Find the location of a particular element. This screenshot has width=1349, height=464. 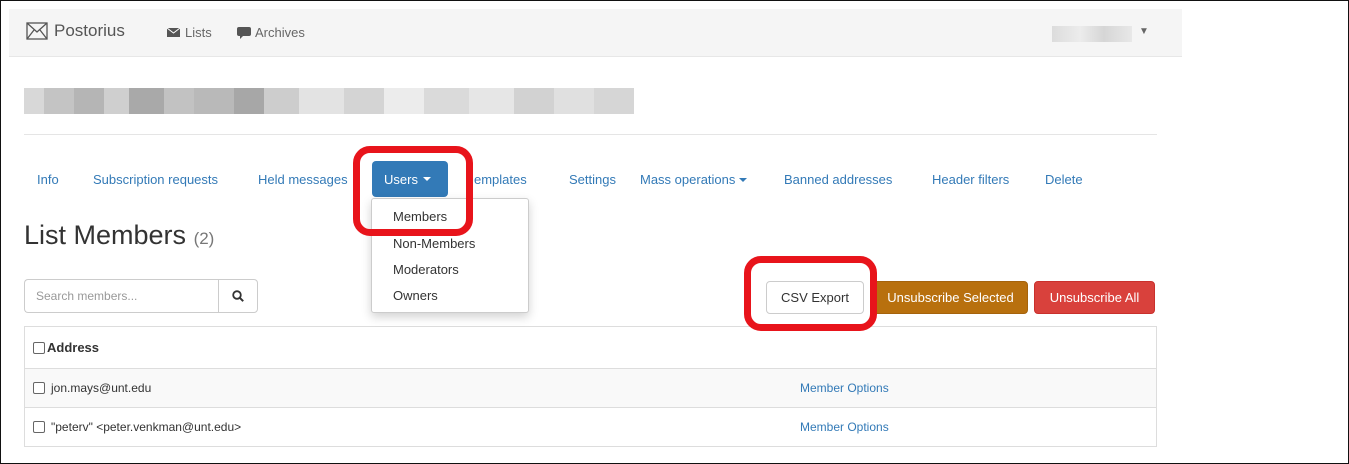

search-group is located at coordinates (141, 296).